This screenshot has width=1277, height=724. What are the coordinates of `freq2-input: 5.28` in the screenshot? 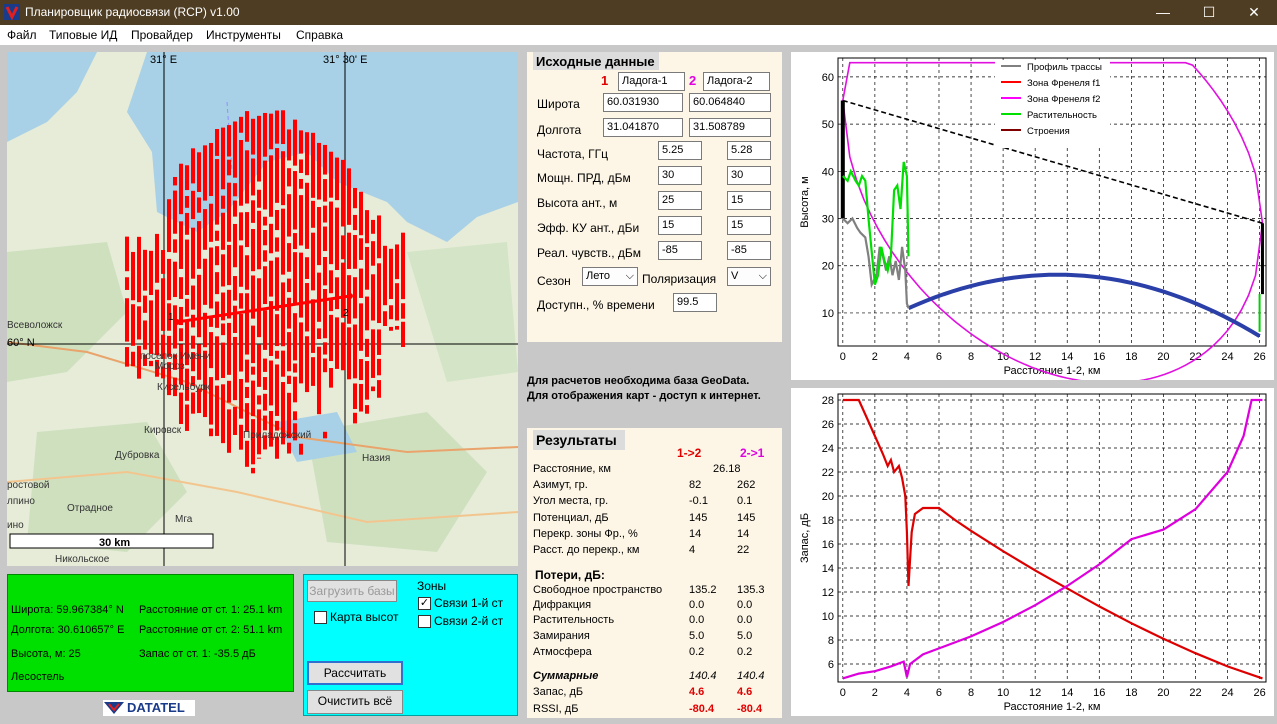 It's located at (749, 150).